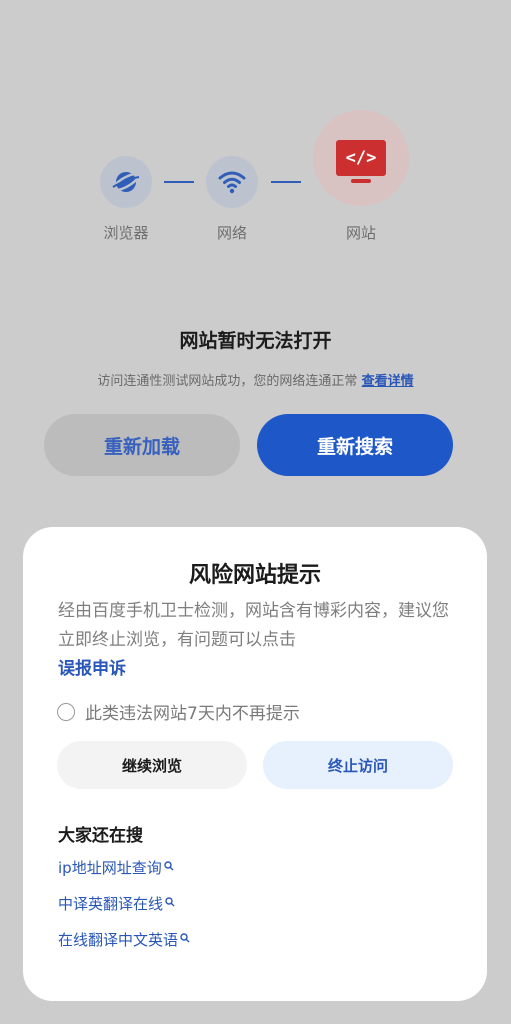  What do you see at coordinates (126, 233) in the screenshot?
I see `browser-label: 浏览器` at bounding box center [126, 233].